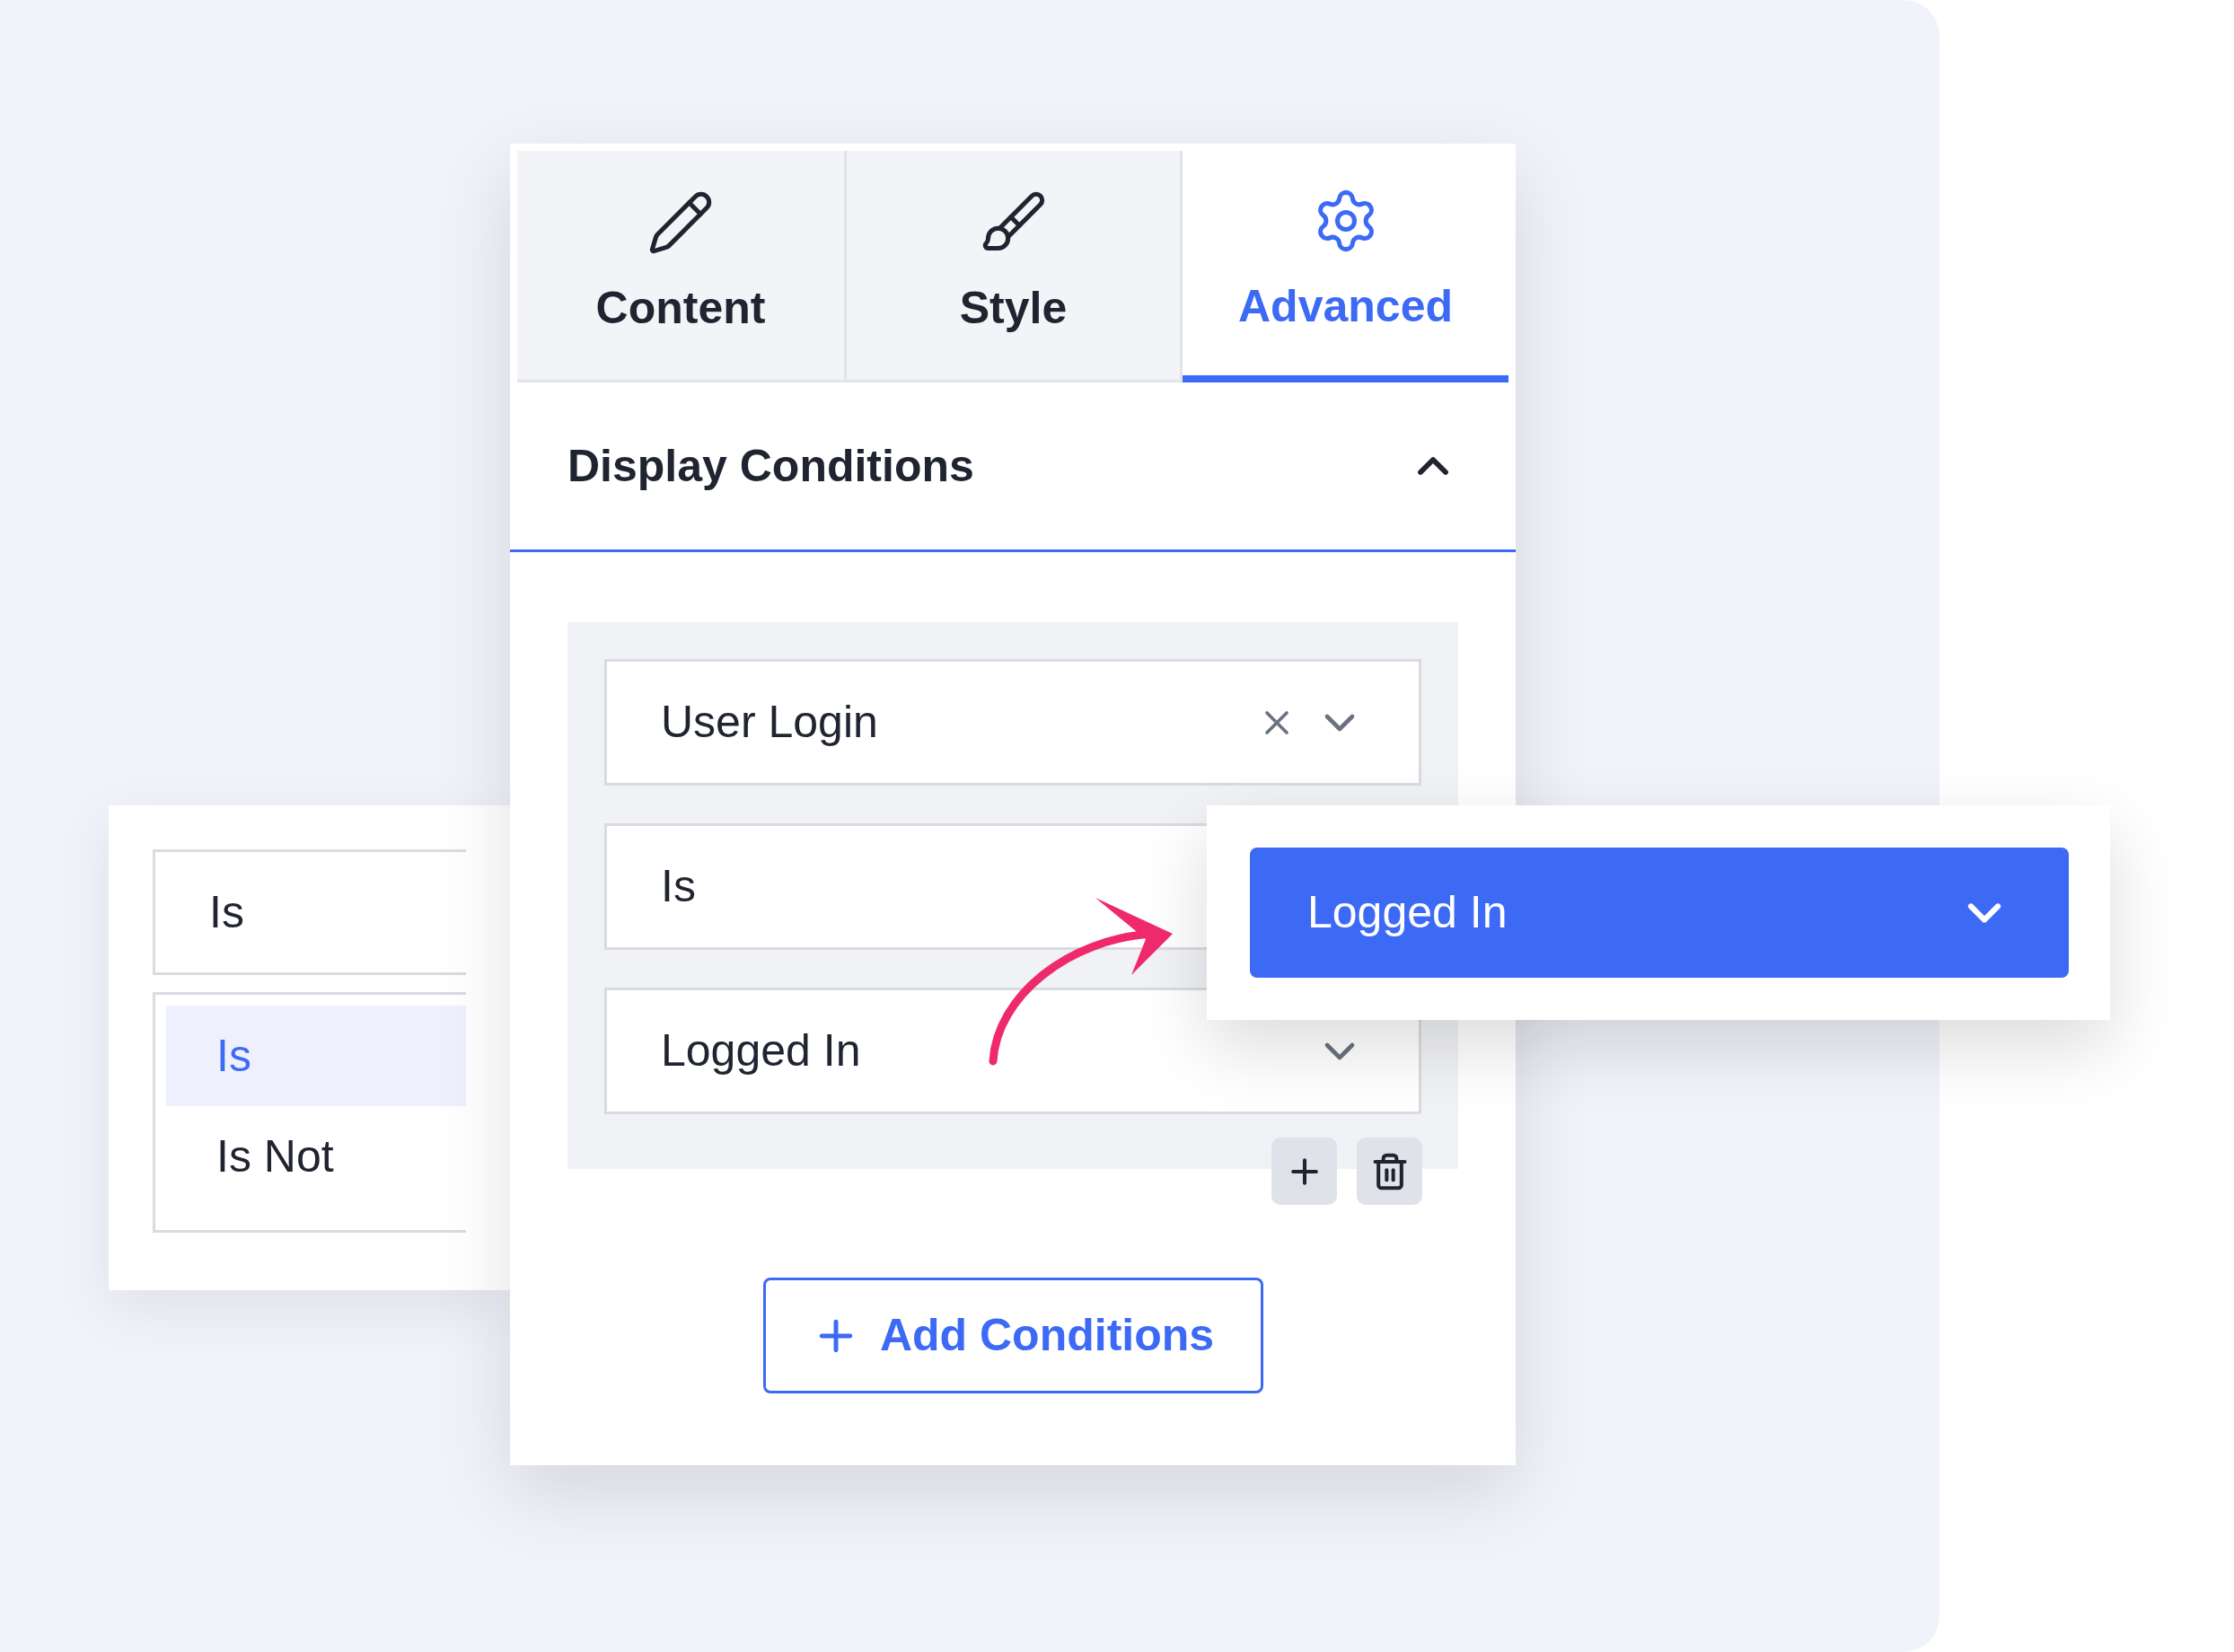  I want to click on value-select: Logged In, so click(1012, 1051).